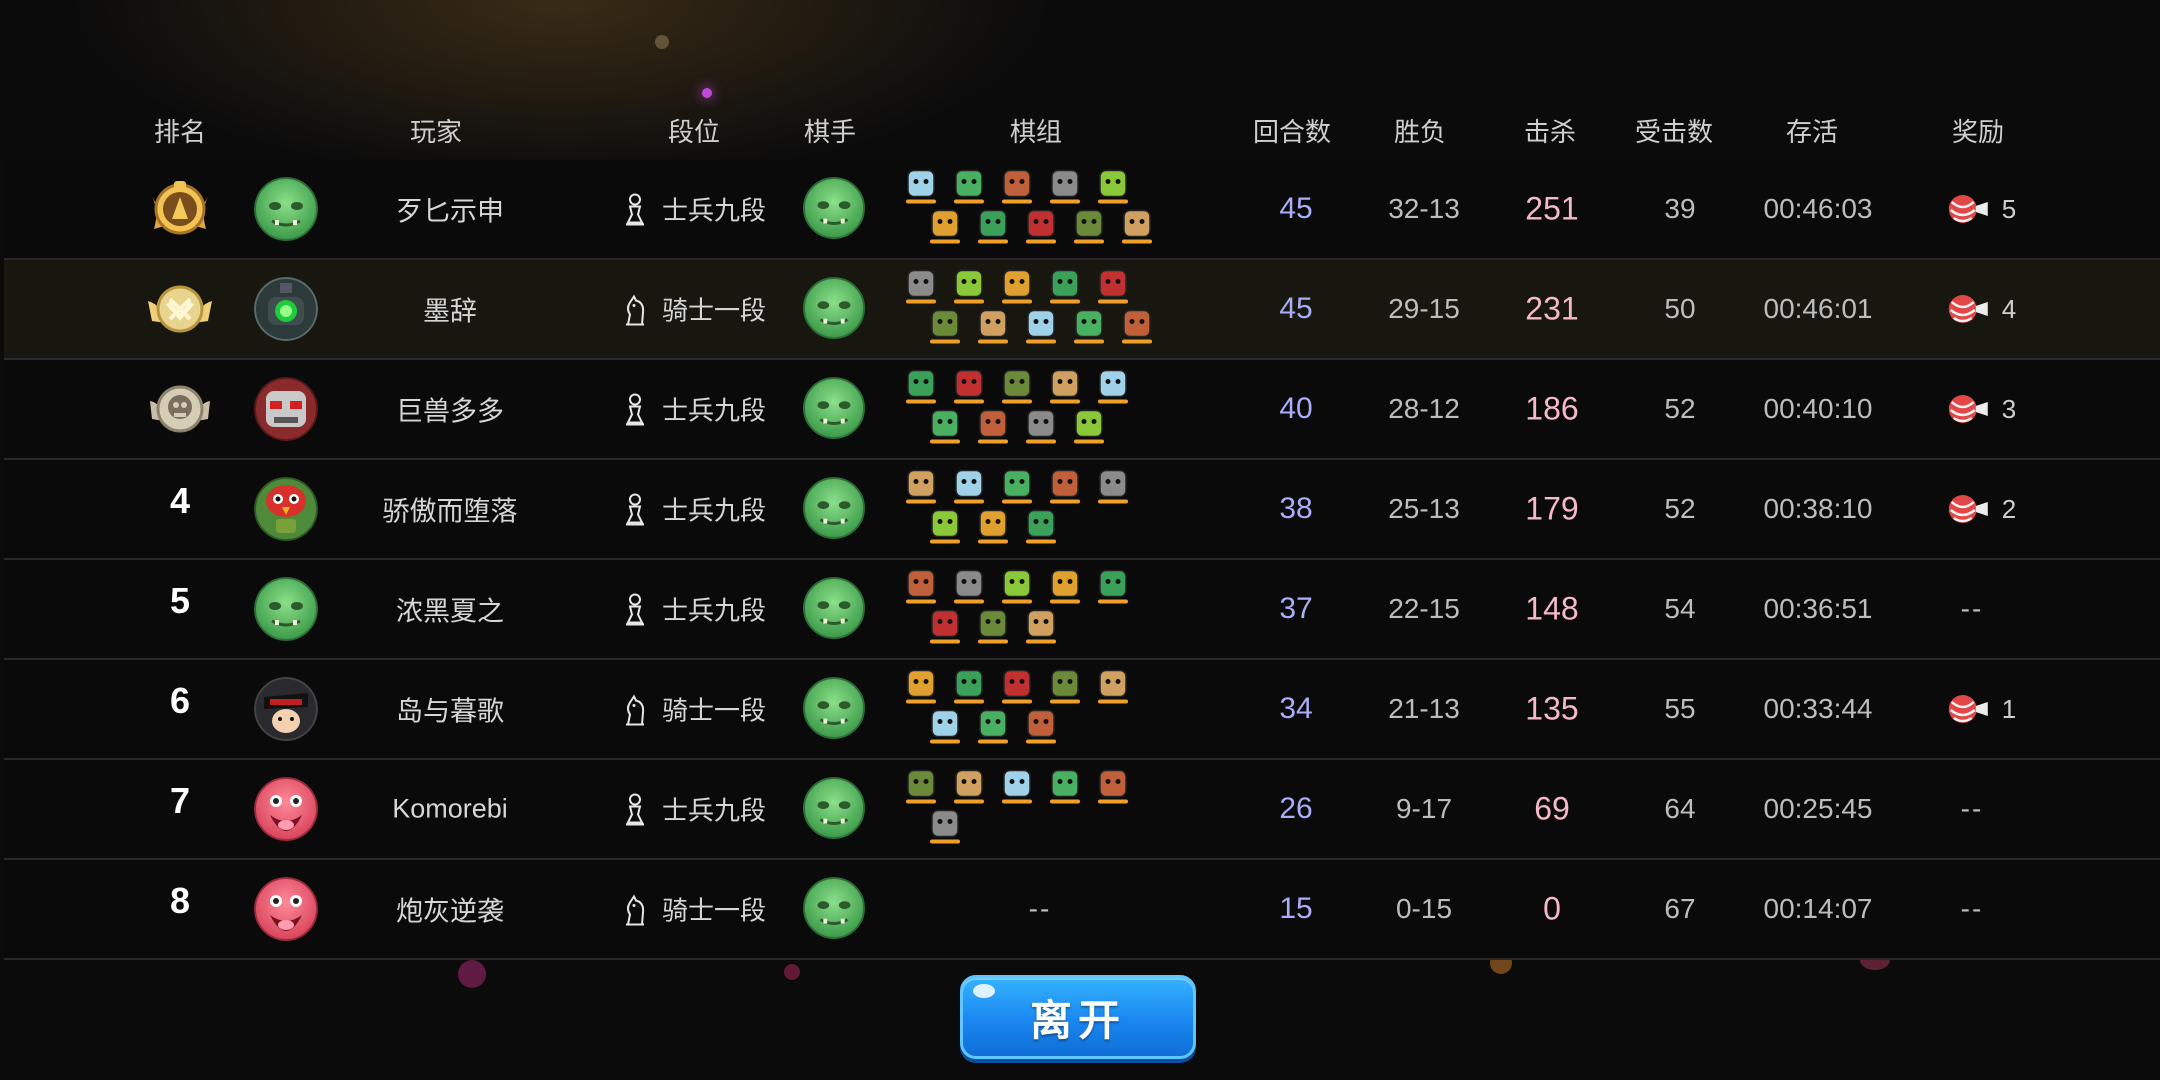 The image size is (2160, 1080). Describe the element at coordinates (450, 209) in the screenshot. I see `player-name: 歹匕示申` at that location.